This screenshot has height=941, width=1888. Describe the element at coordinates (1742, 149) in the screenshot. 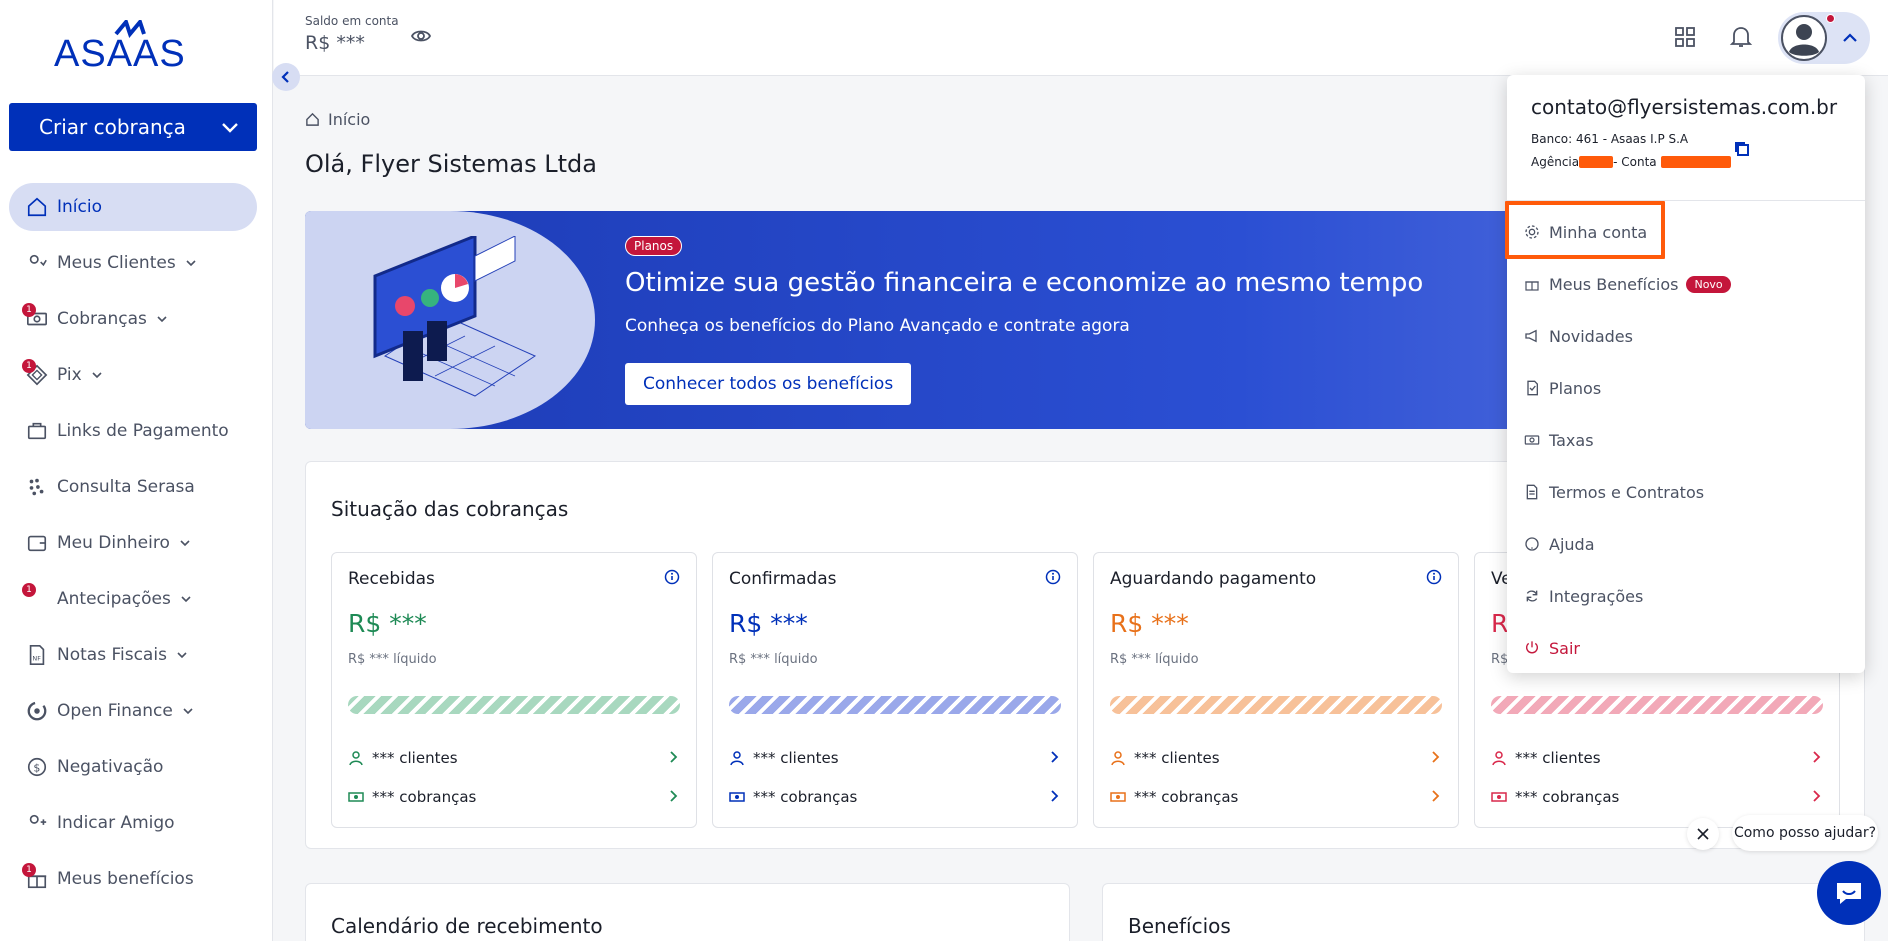

I see `copy-icon` at that location.